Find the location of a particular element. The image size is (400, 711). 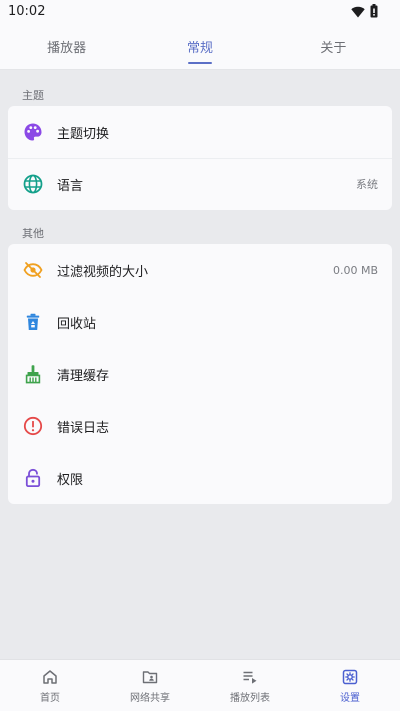

nav-network-share-label: 网络共享 is located at coordinates (150, 698).